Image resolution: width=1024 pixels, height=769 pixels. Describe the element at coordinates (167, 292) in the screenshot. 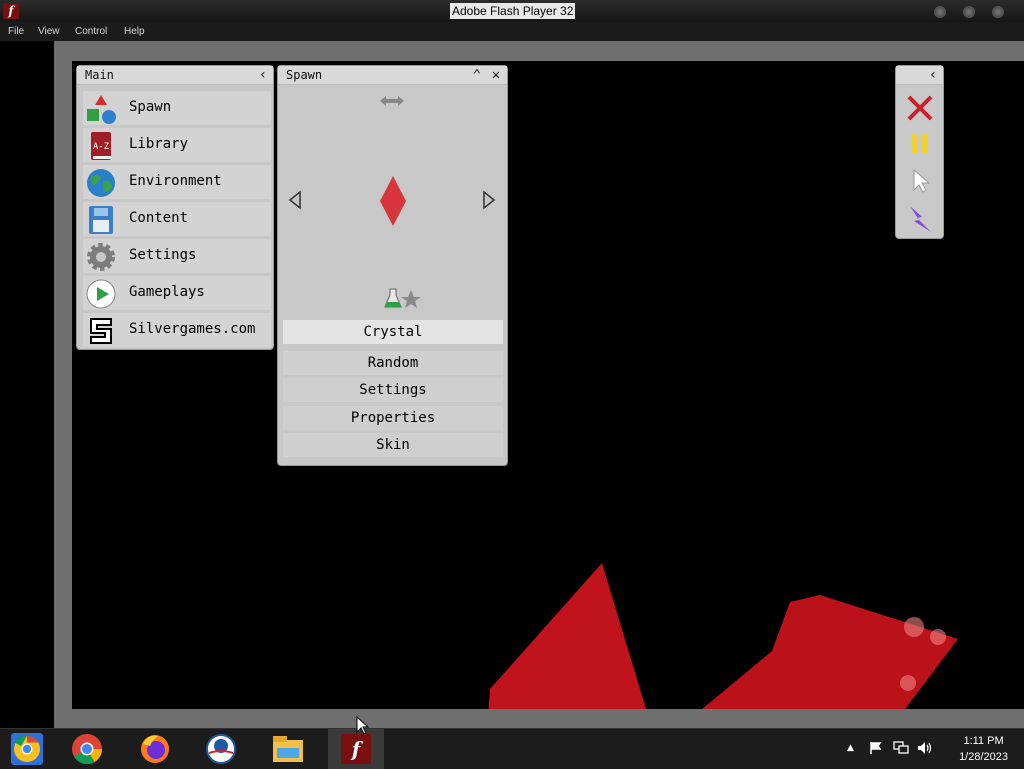

I see `menu-item-label: Gameplays` at that location.